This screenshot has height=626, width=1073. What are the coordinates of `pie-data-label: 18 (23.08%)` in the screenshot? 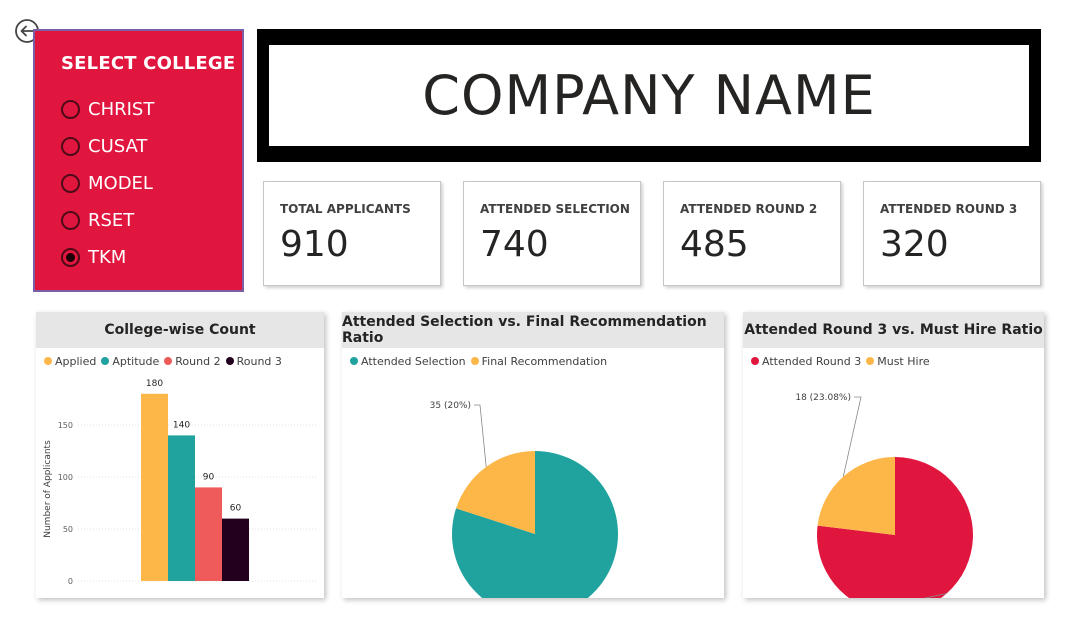 It's located at (823, 398).